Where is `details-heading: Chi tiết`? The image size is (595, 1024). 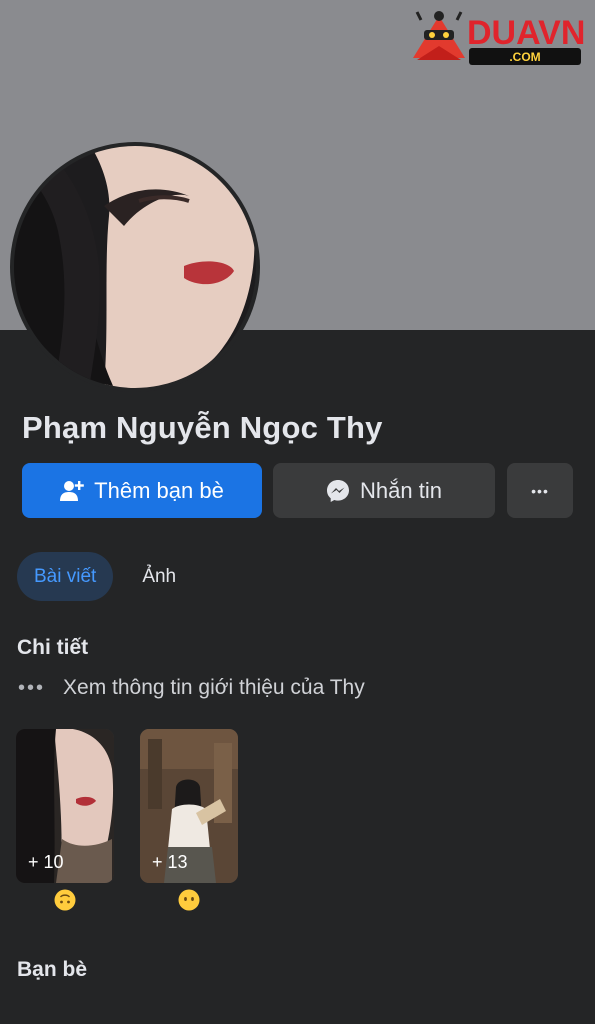 details-heading: Chi tiết is located at coordinates (53, 647).